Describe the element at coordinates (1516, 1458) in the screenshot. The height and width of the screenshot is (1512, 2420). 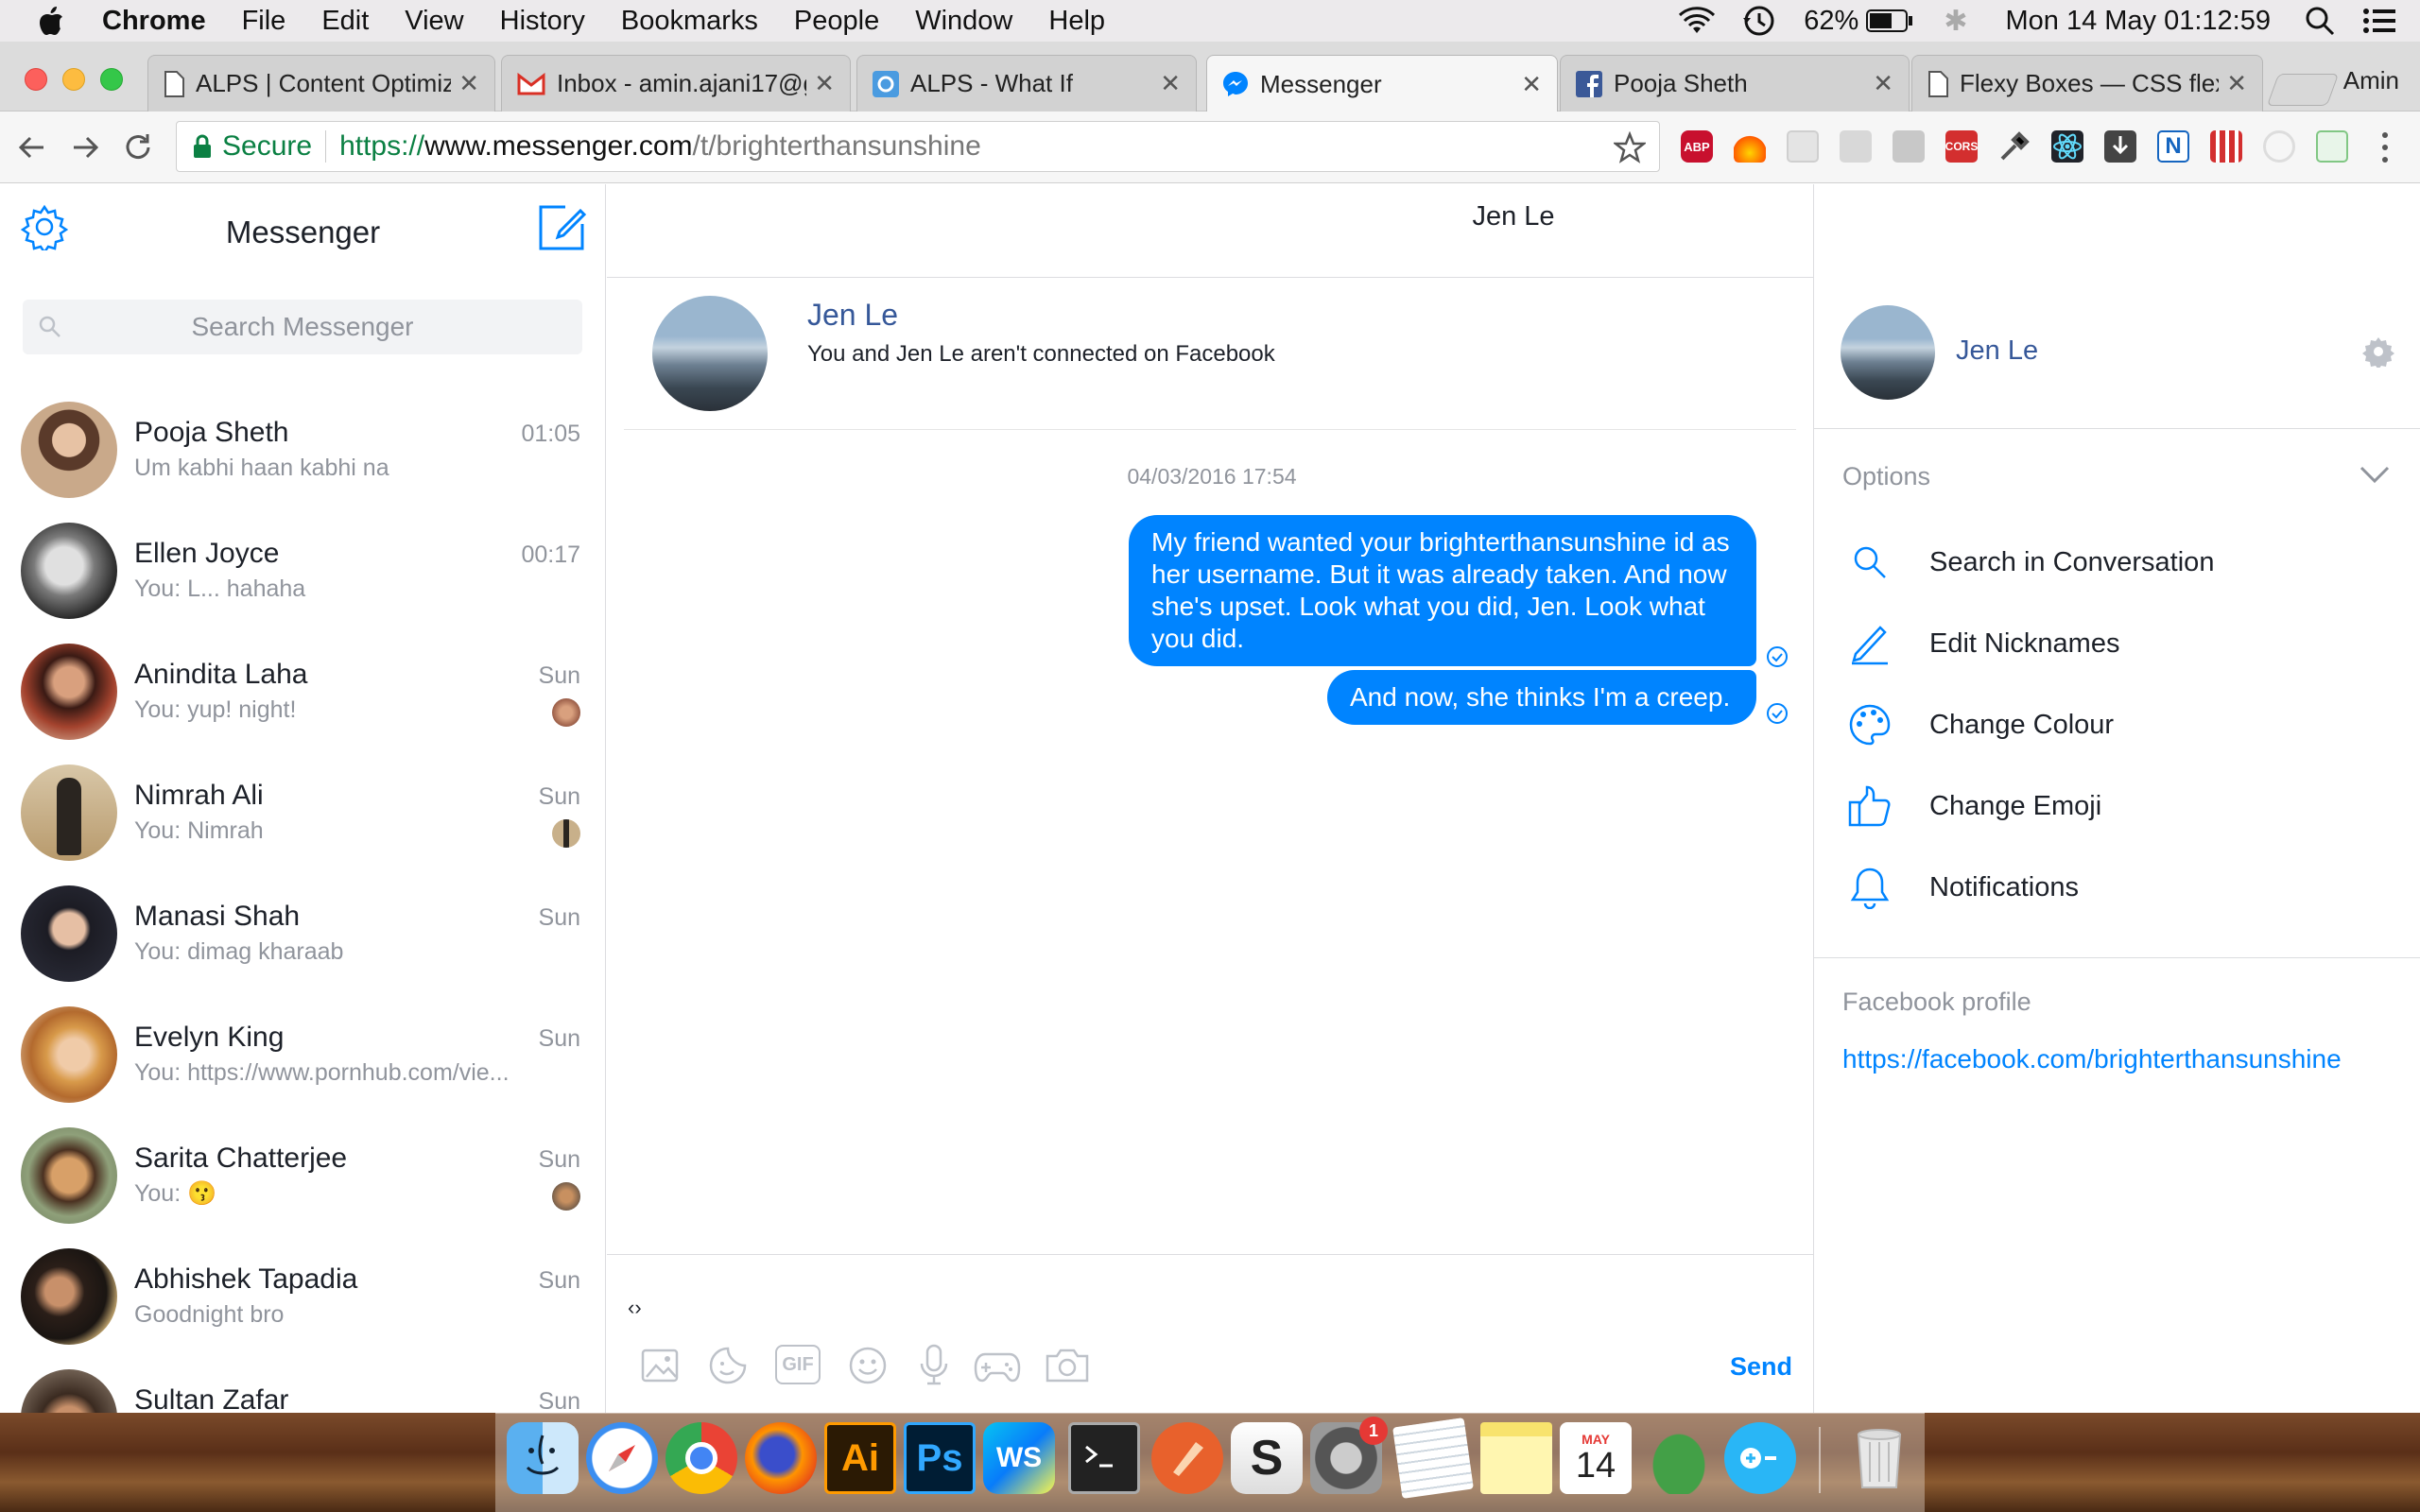
I see `notes-icon` at that location.